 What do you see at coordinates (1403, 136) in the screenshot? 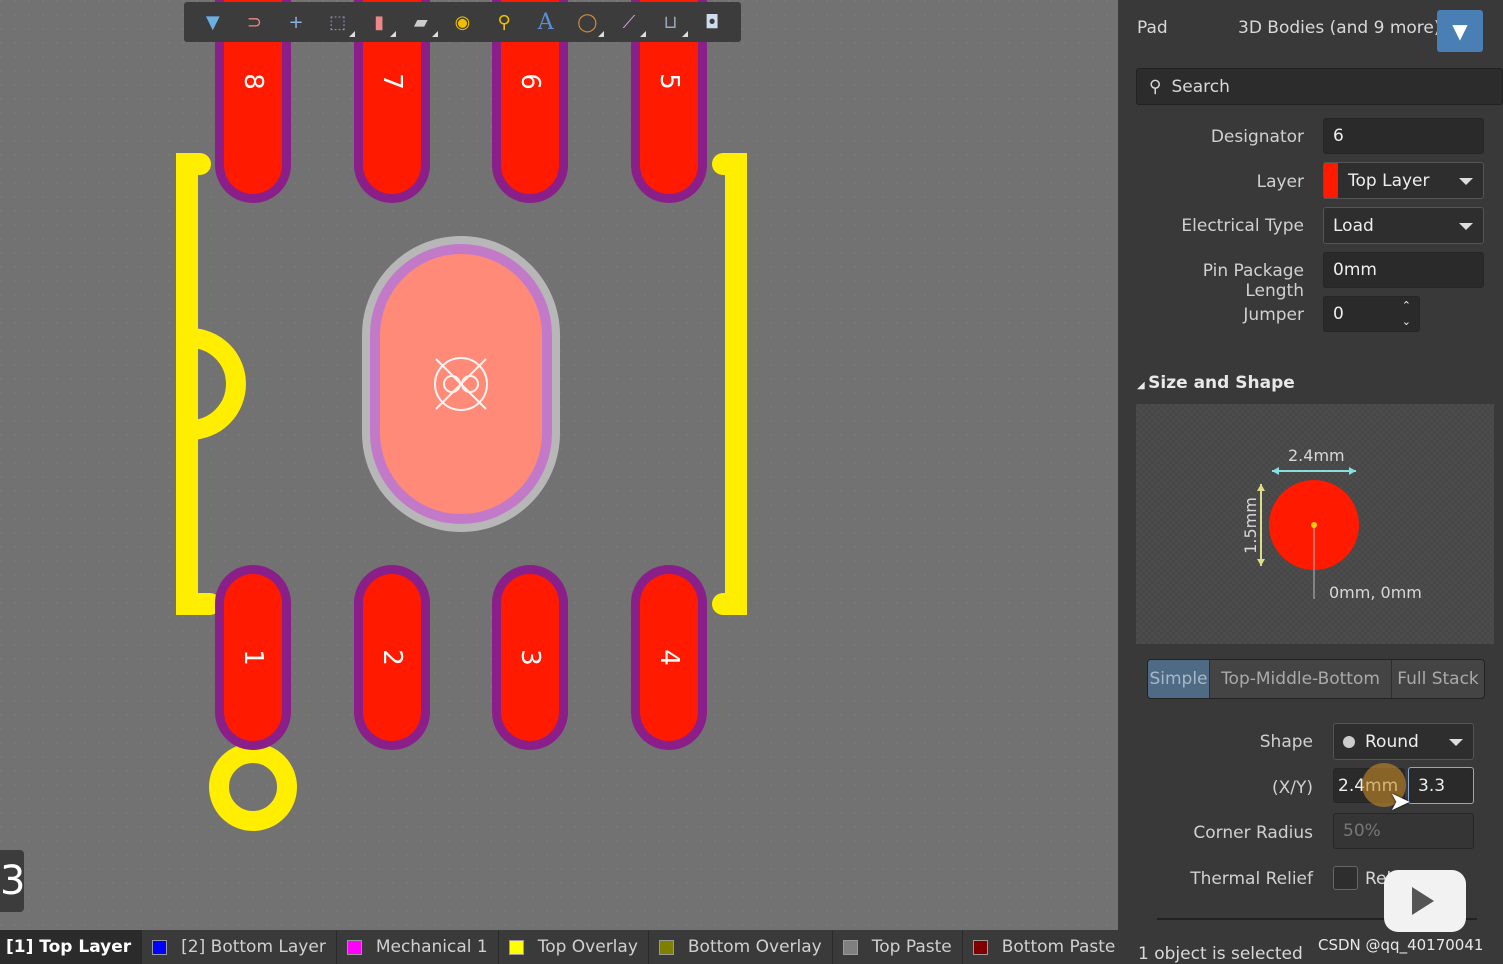
I see `designator-field: 6` at bounding box center [1403, 136].